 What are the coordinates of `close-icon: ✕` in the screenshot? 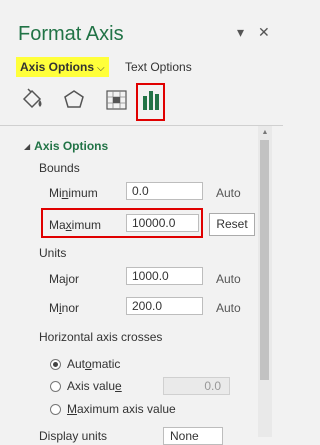 It's located at (264, 32).